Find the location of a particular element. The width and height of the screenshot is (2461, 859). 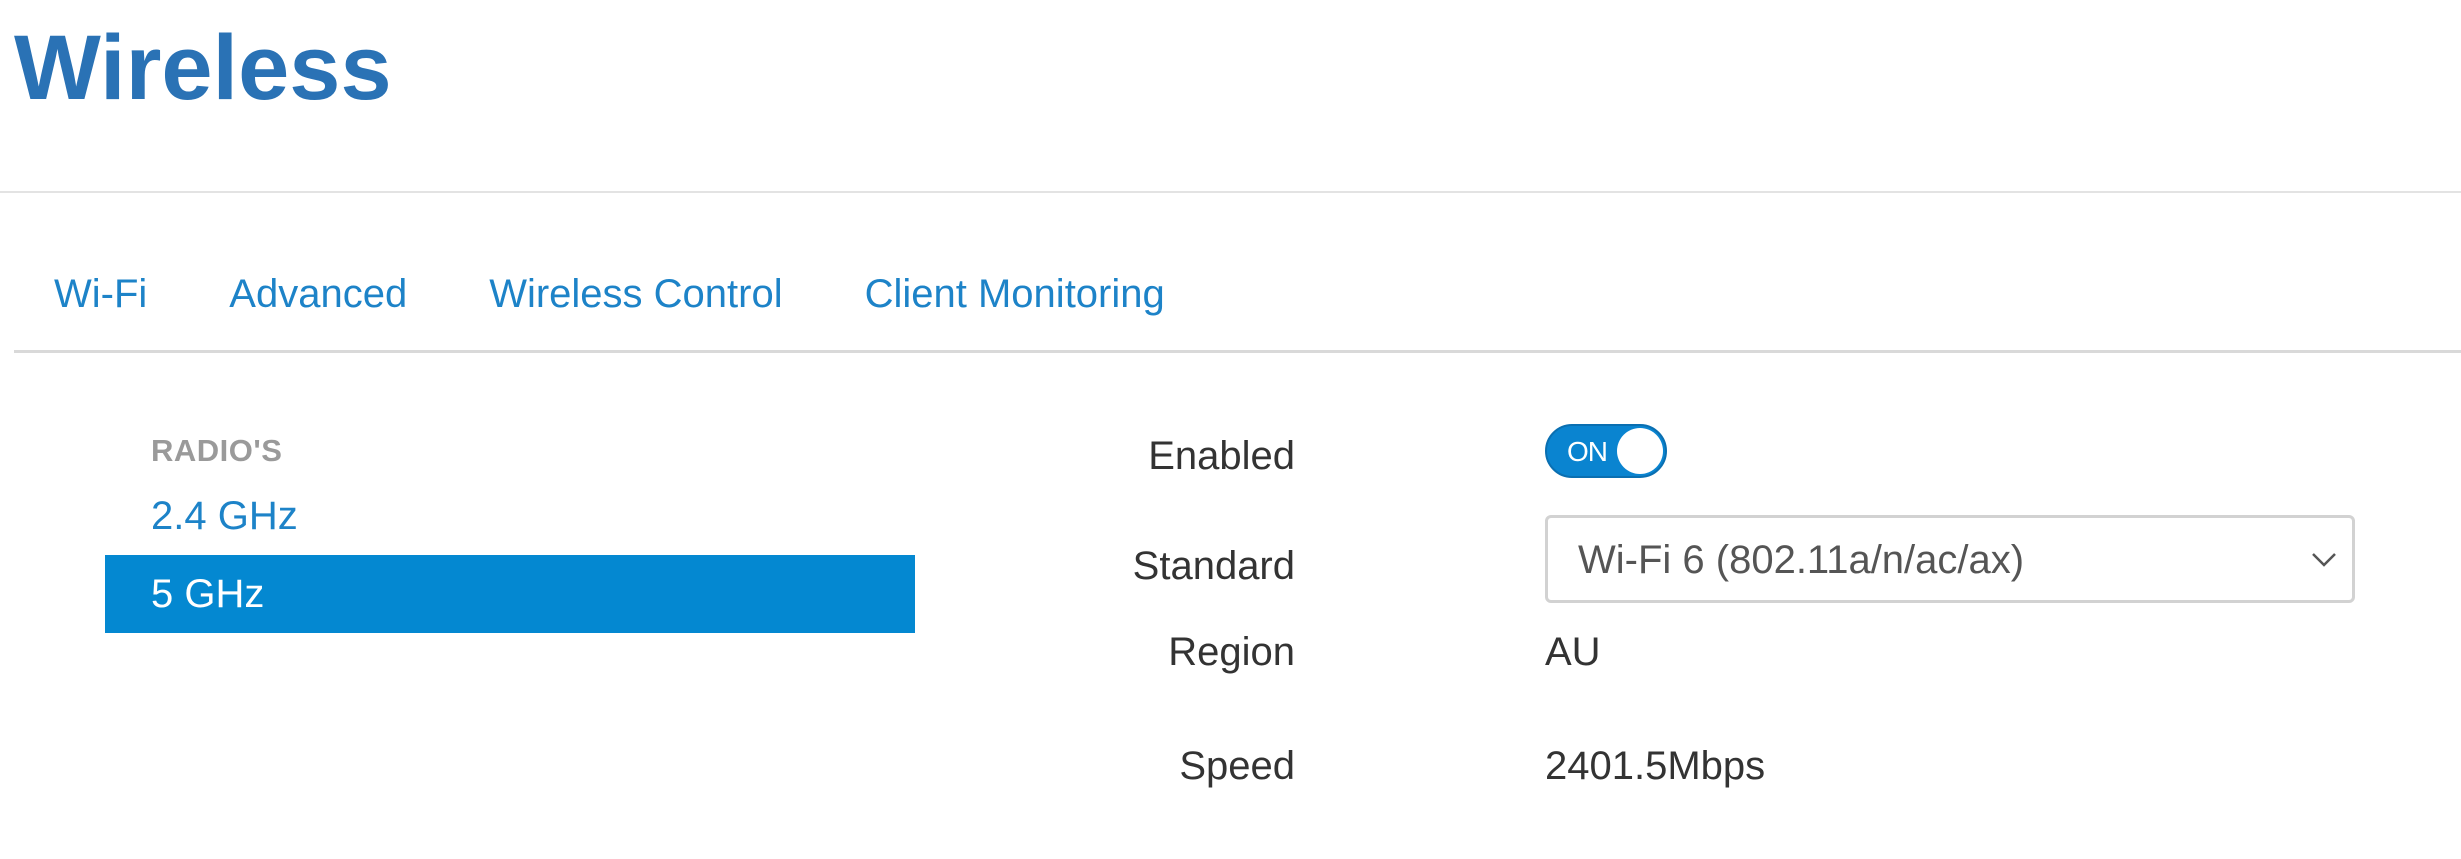

toggle-state-text: ON is located at coordinates (1587, 451).